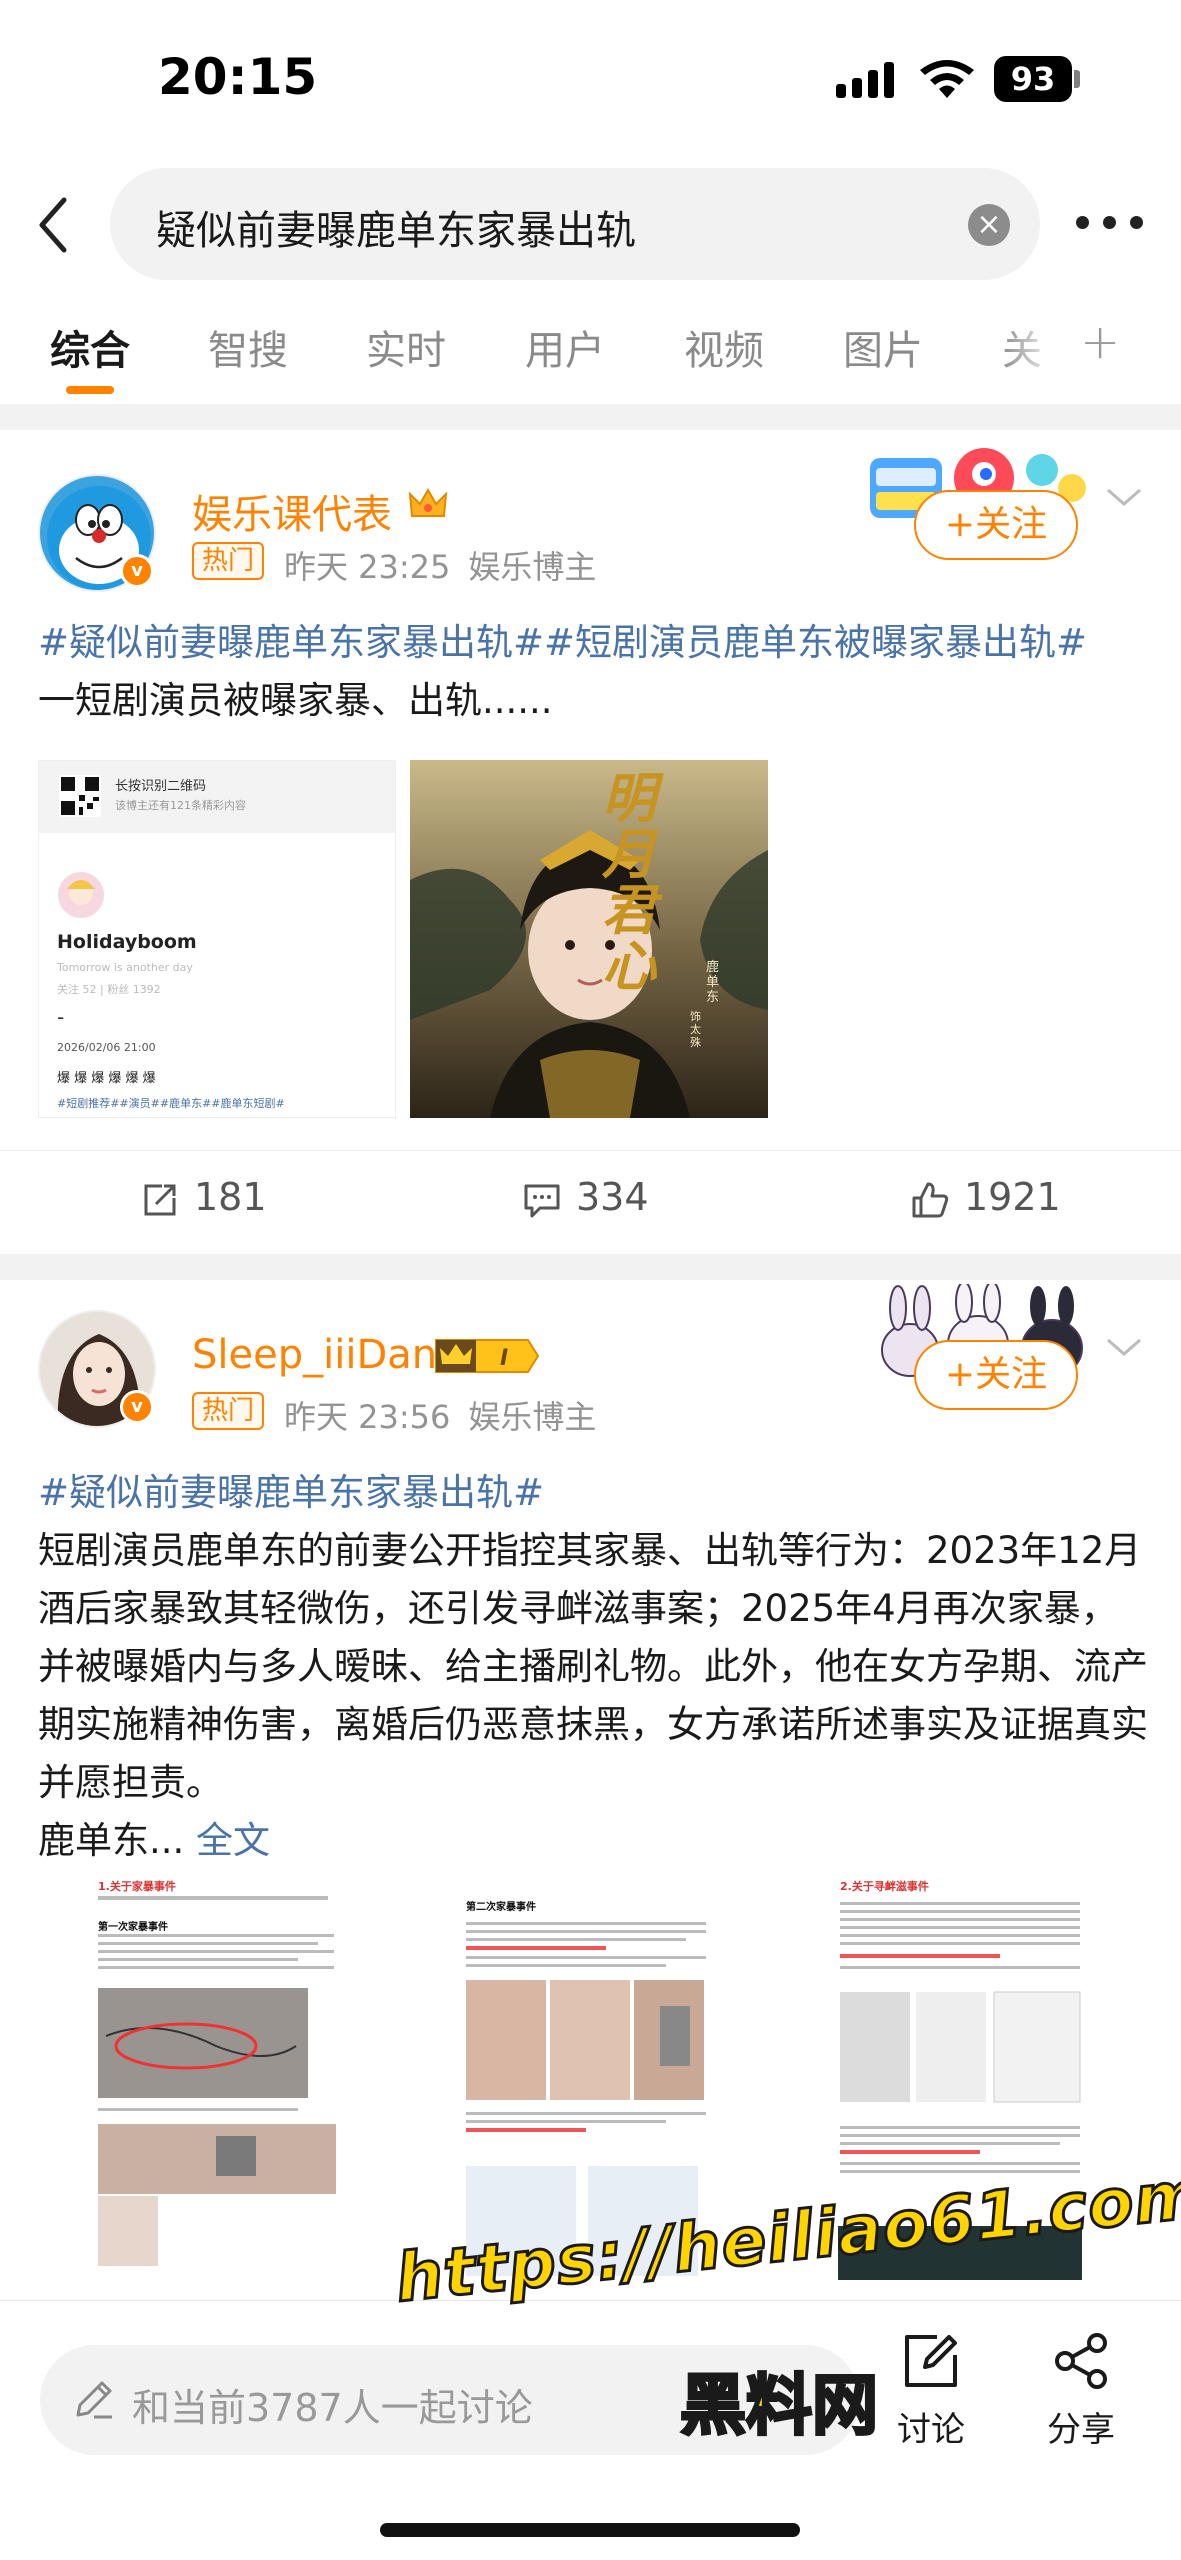  I want to click on document-scan-image, so click(217, 2081).